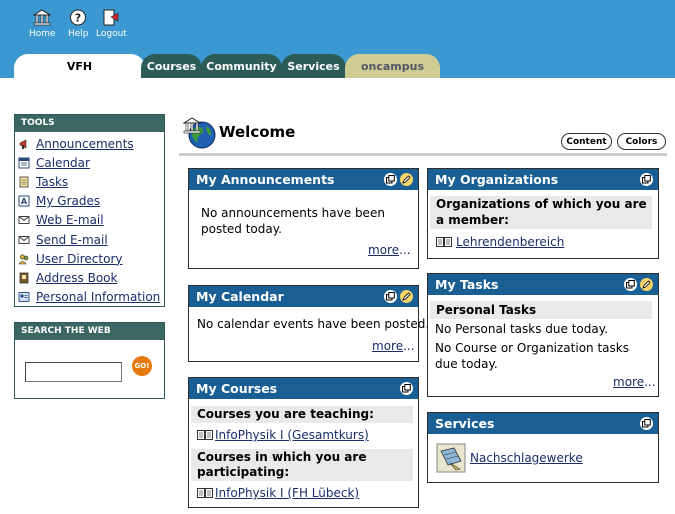 The width and height of the screenshot is (675, 514). I want to click on my-organizations-header: My Organizations, so click(543, 179).